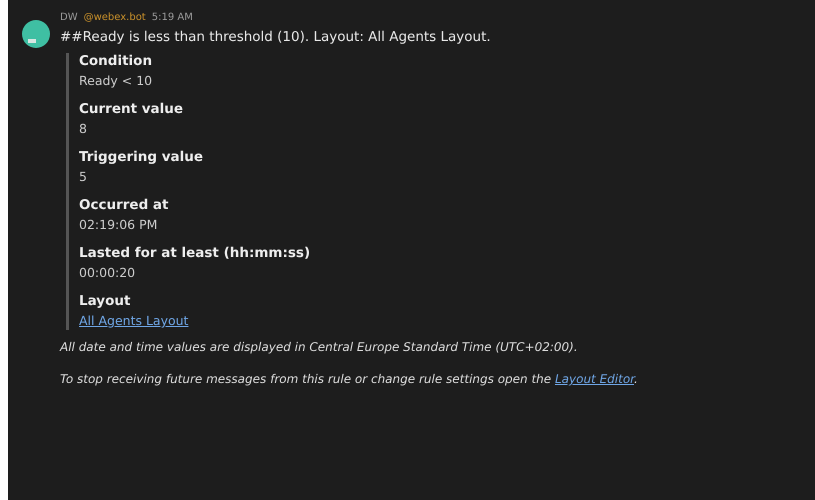  I want to click on timezone-note: All date and time values are displayed in Central Europe Standard Time (UTC+02:00)., so click(319, 347).